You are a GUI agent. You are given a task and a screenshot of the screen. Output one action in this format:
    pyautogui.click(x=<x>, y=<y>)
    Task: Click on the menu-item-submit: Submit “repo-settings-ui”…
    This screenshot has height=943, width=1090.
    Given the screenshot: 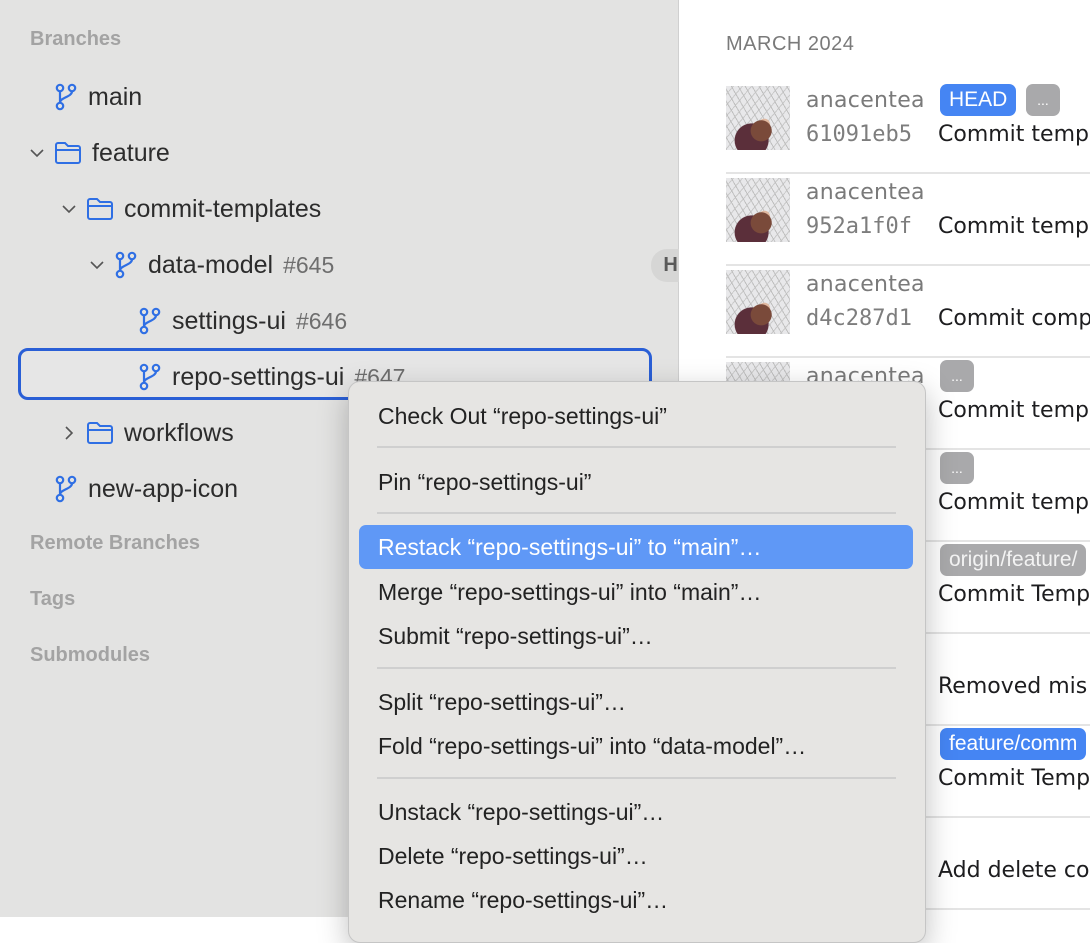 What is the action you would take?
    pyautogui.click(x=636, y=636)
    